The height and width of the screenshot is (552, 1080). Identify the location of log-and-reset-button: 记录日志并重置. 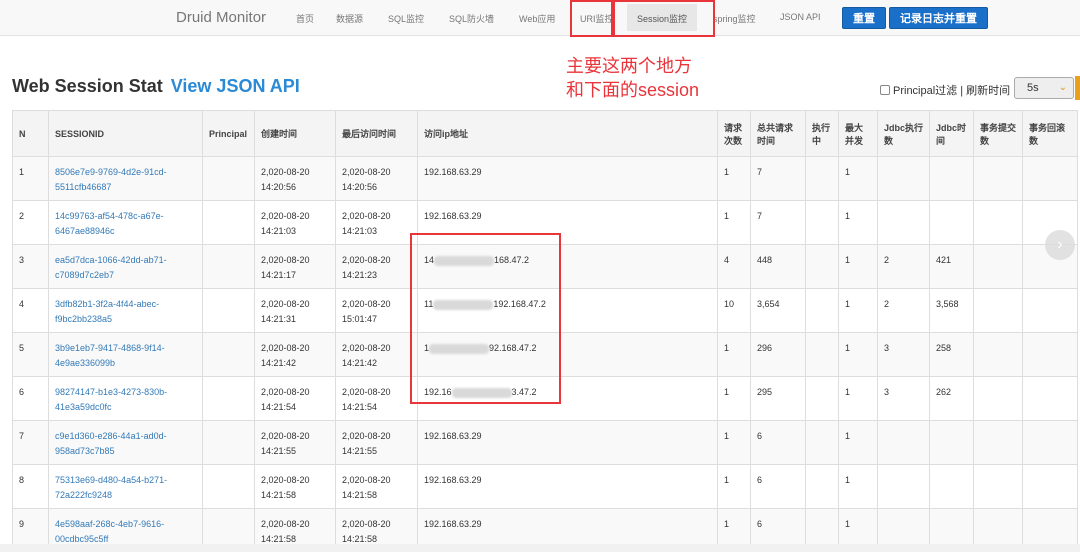
(938, 18).